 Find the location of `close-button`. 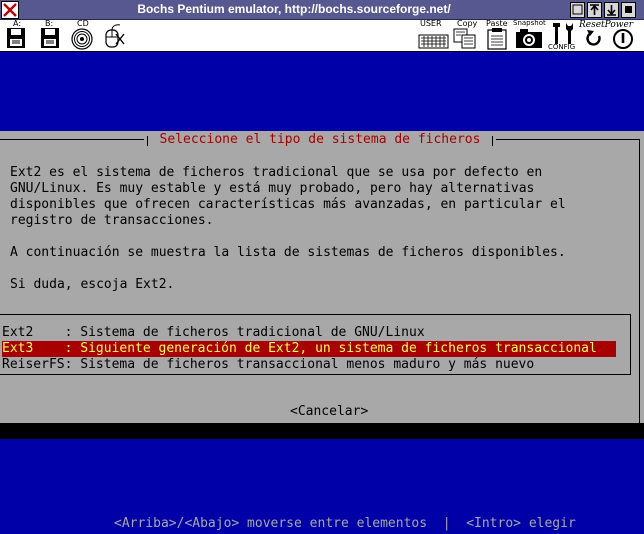

close-button is located at coordinates (10, 10).